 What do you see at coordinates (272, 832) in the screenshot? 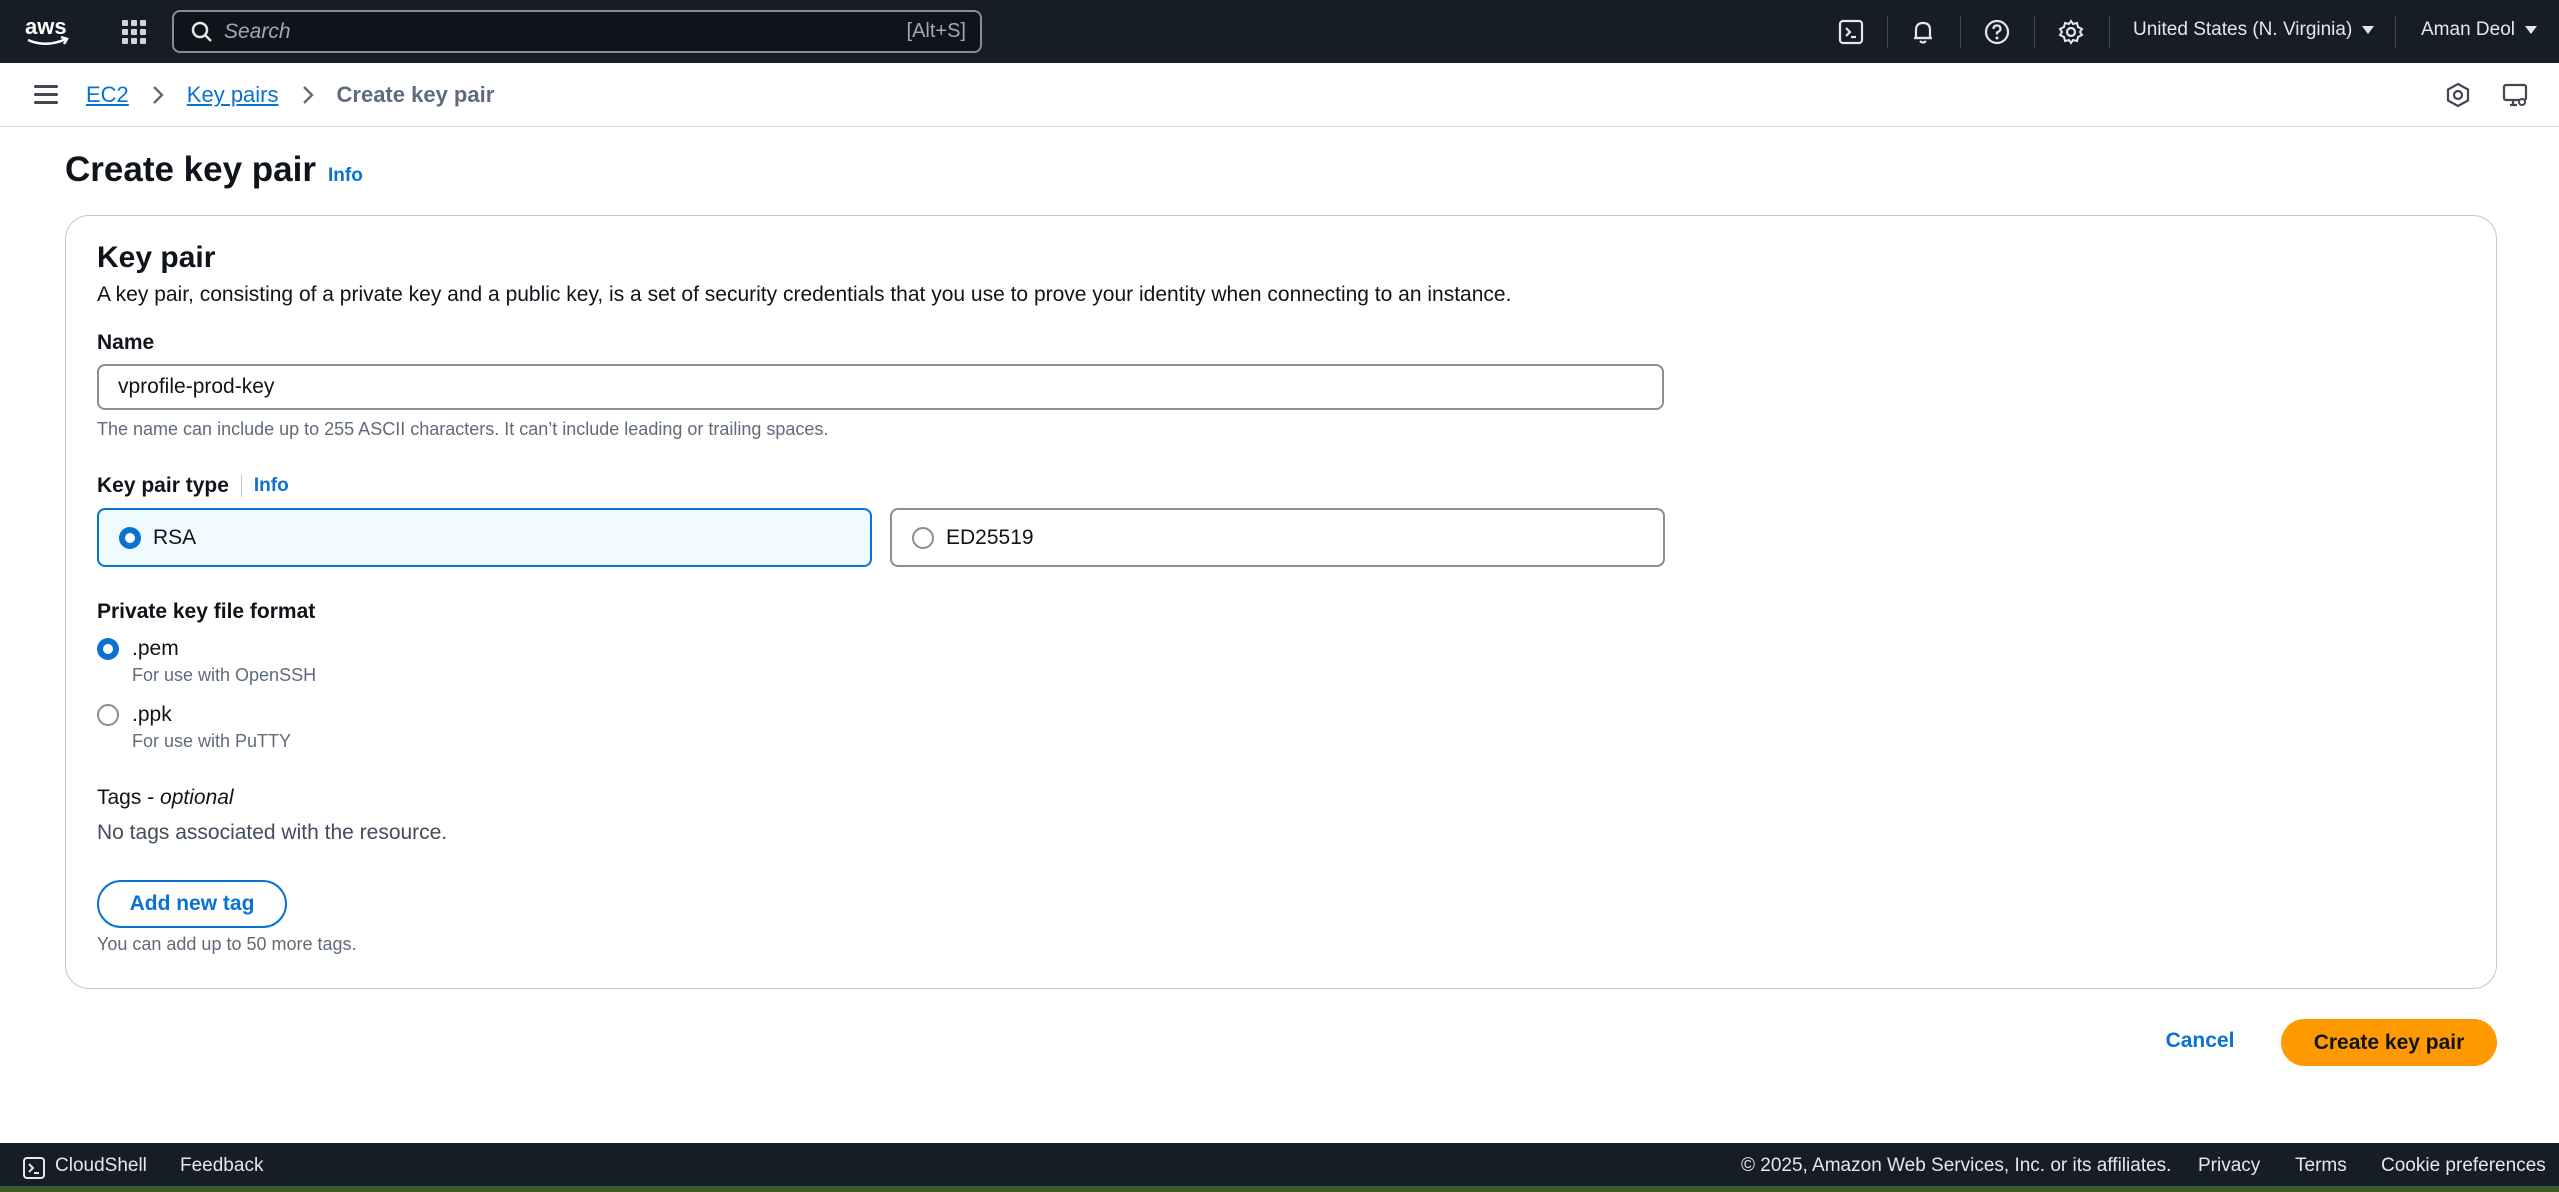
I see `tags-empty-message: No tags associated with the resource.` at bounding box center [272, 832].